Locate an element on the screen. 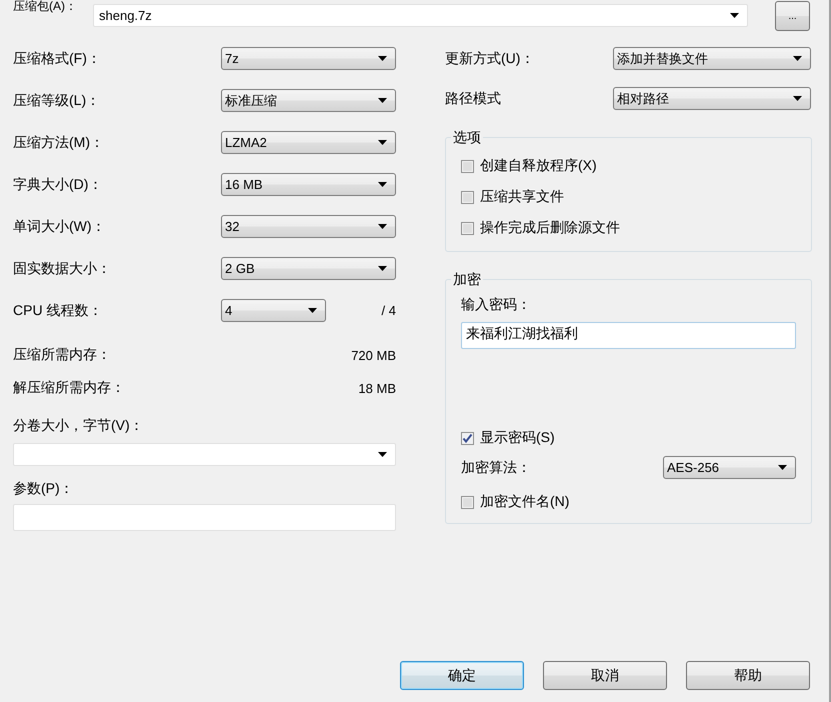 The width and height of the screenshot is (831, 702). memory-label: 解压缩所需内存： is located at coordinates (69, 388).